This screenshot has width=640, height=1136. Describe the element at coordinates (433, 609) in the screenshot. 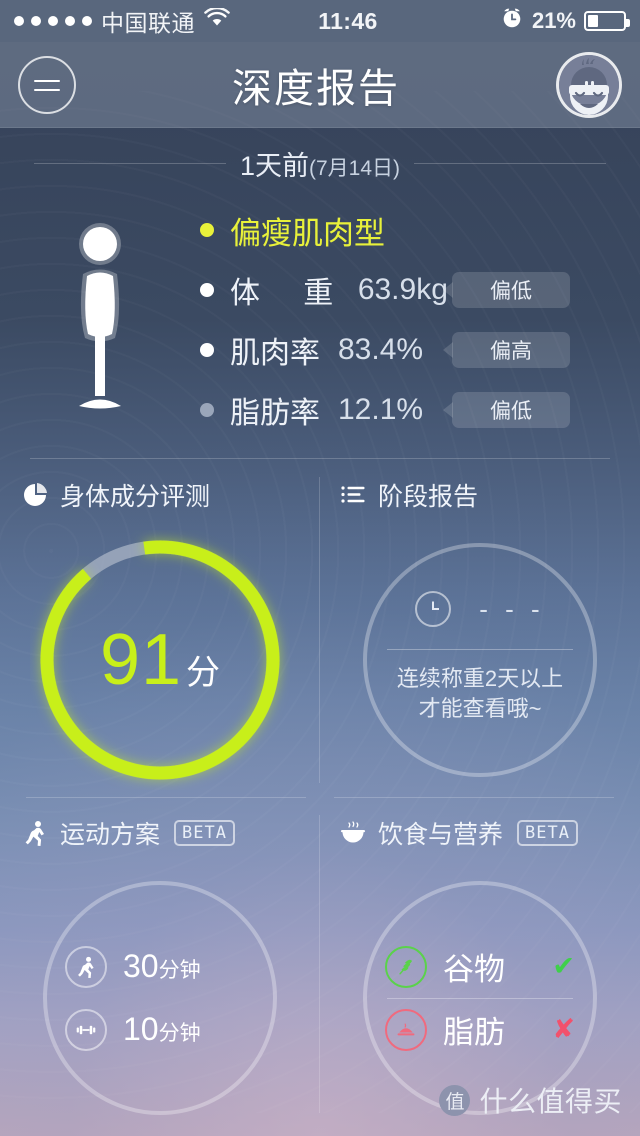

I see `clock-icon` at that location.